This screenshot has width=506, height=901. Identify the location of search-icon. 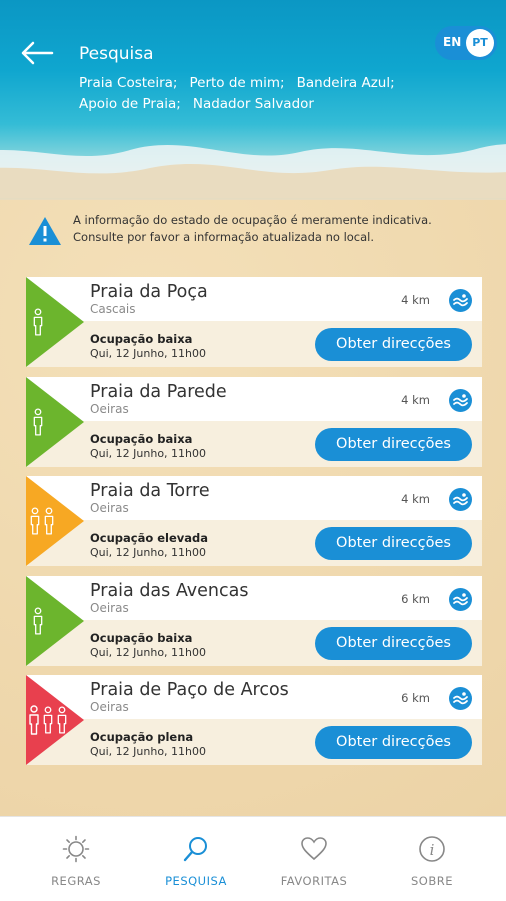
(195, 849).